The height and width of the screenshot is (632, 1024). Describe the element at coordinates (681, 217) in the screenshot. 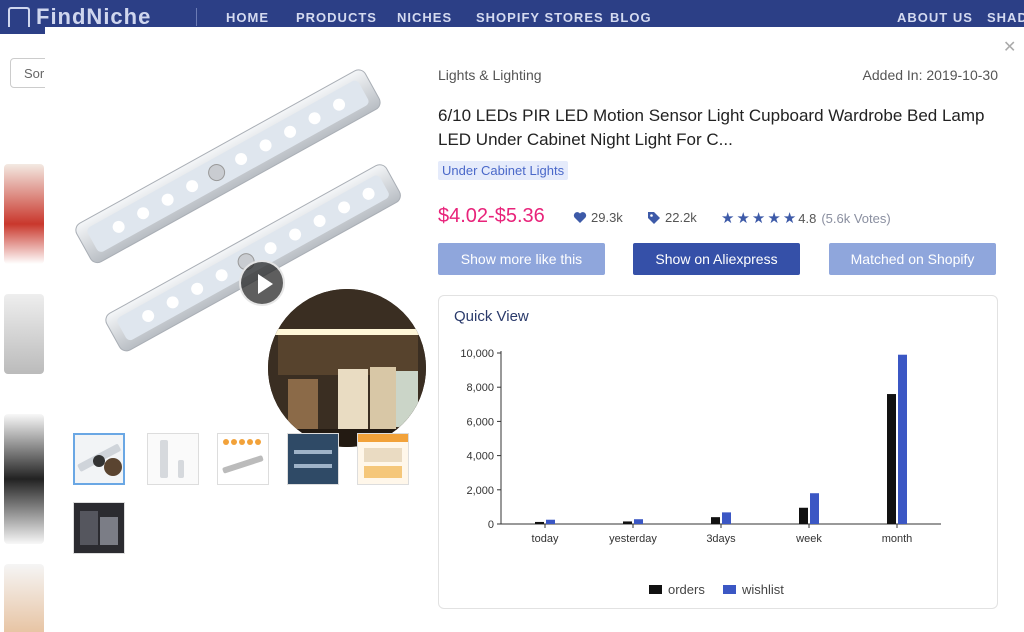

I see `saves-value: 22.2k` at that location.